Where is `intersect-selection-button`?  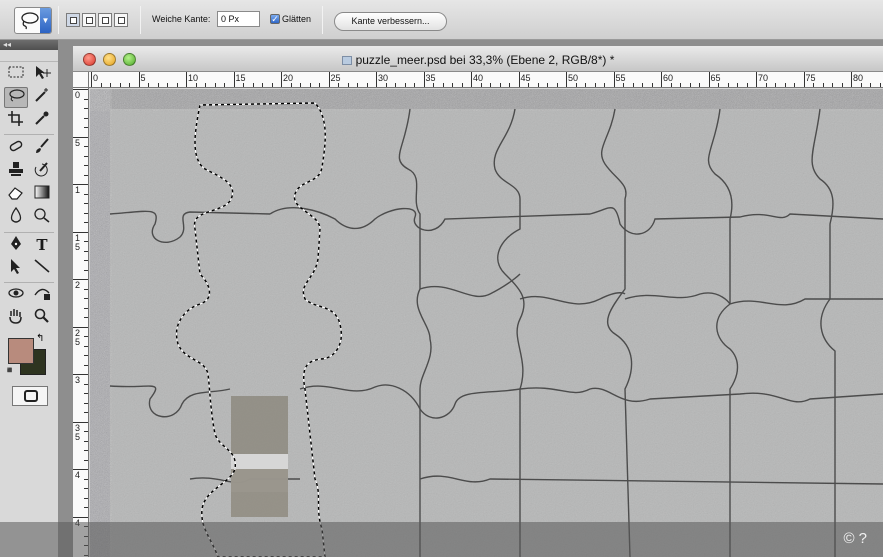
intersect-selection-button is located at coordinates (121, 20).